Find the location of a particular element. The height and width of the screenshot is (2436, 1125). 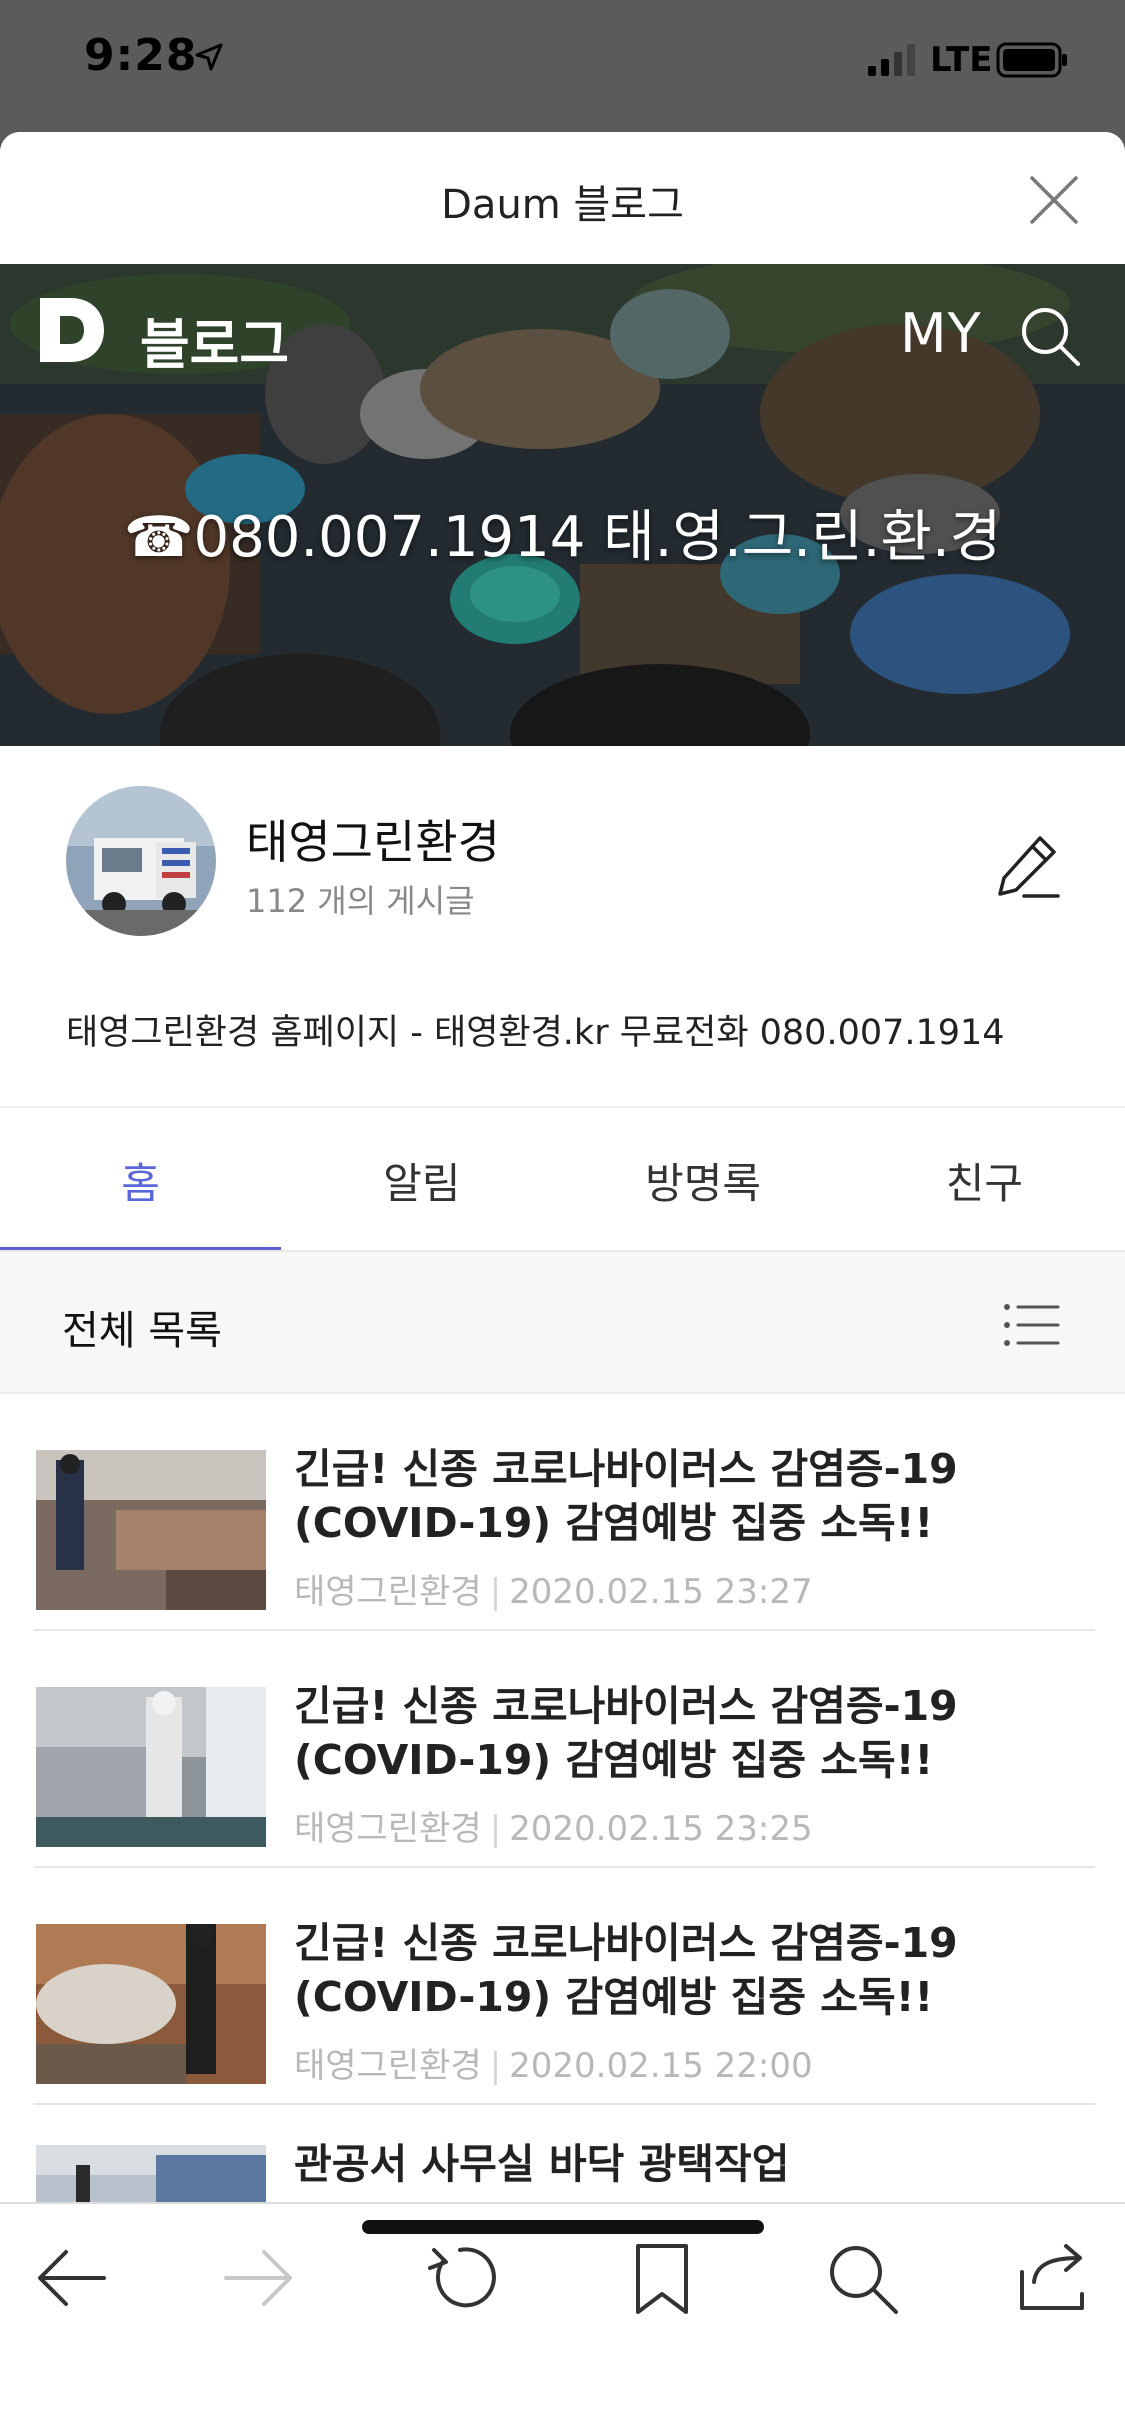

tab-guestbook: 방명록 is located at coordinates (703, 1180).